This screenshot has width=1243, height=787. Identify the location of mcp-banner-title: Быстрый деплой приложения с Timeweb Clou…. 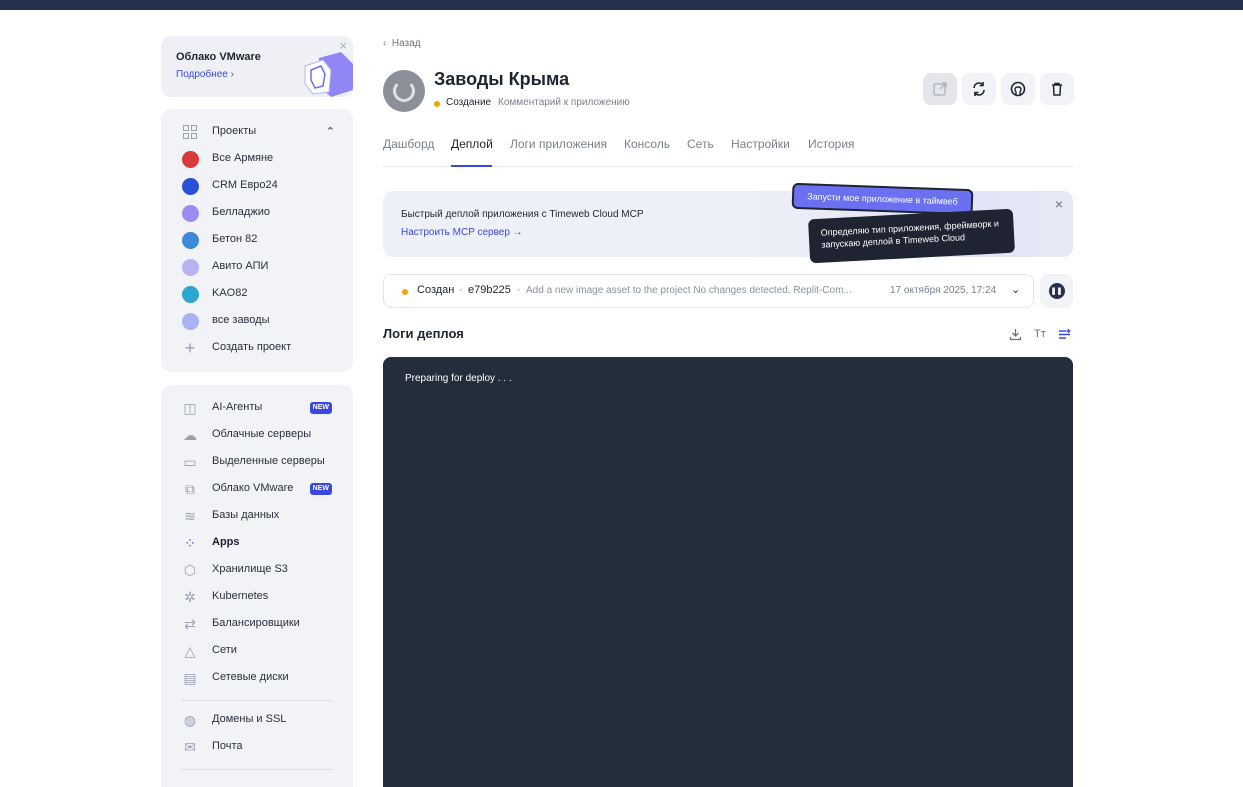
(522, 214).